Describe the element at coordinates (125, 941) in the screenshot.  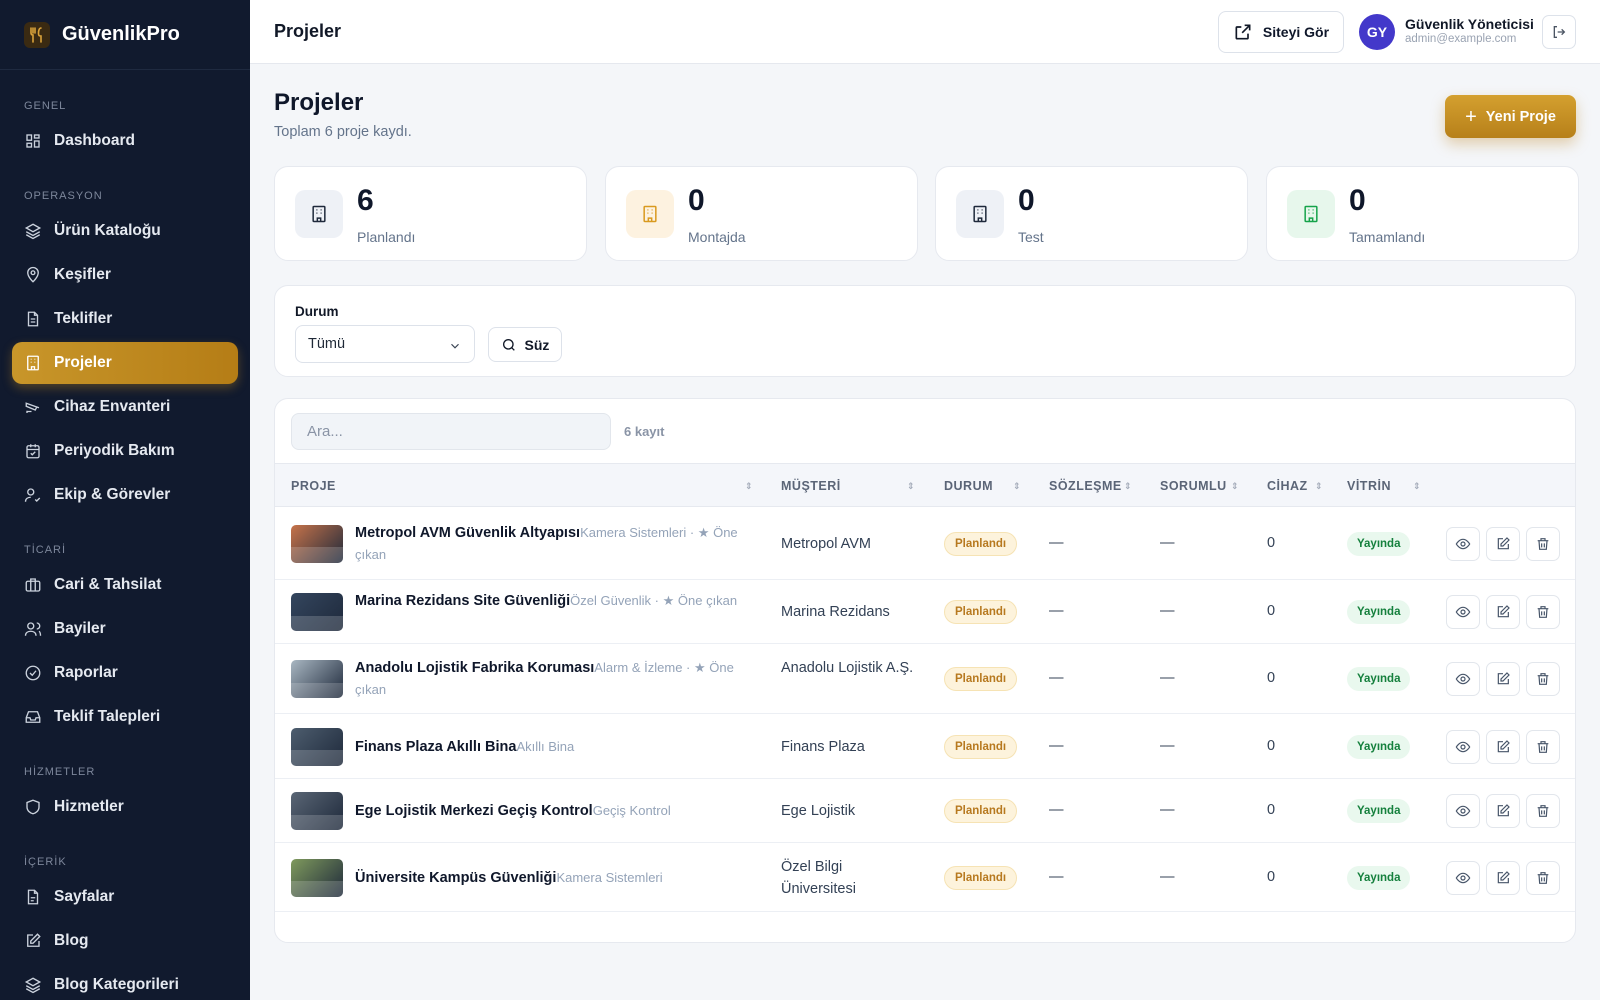
I see `sidebar-item-blog: Blog` at that location.